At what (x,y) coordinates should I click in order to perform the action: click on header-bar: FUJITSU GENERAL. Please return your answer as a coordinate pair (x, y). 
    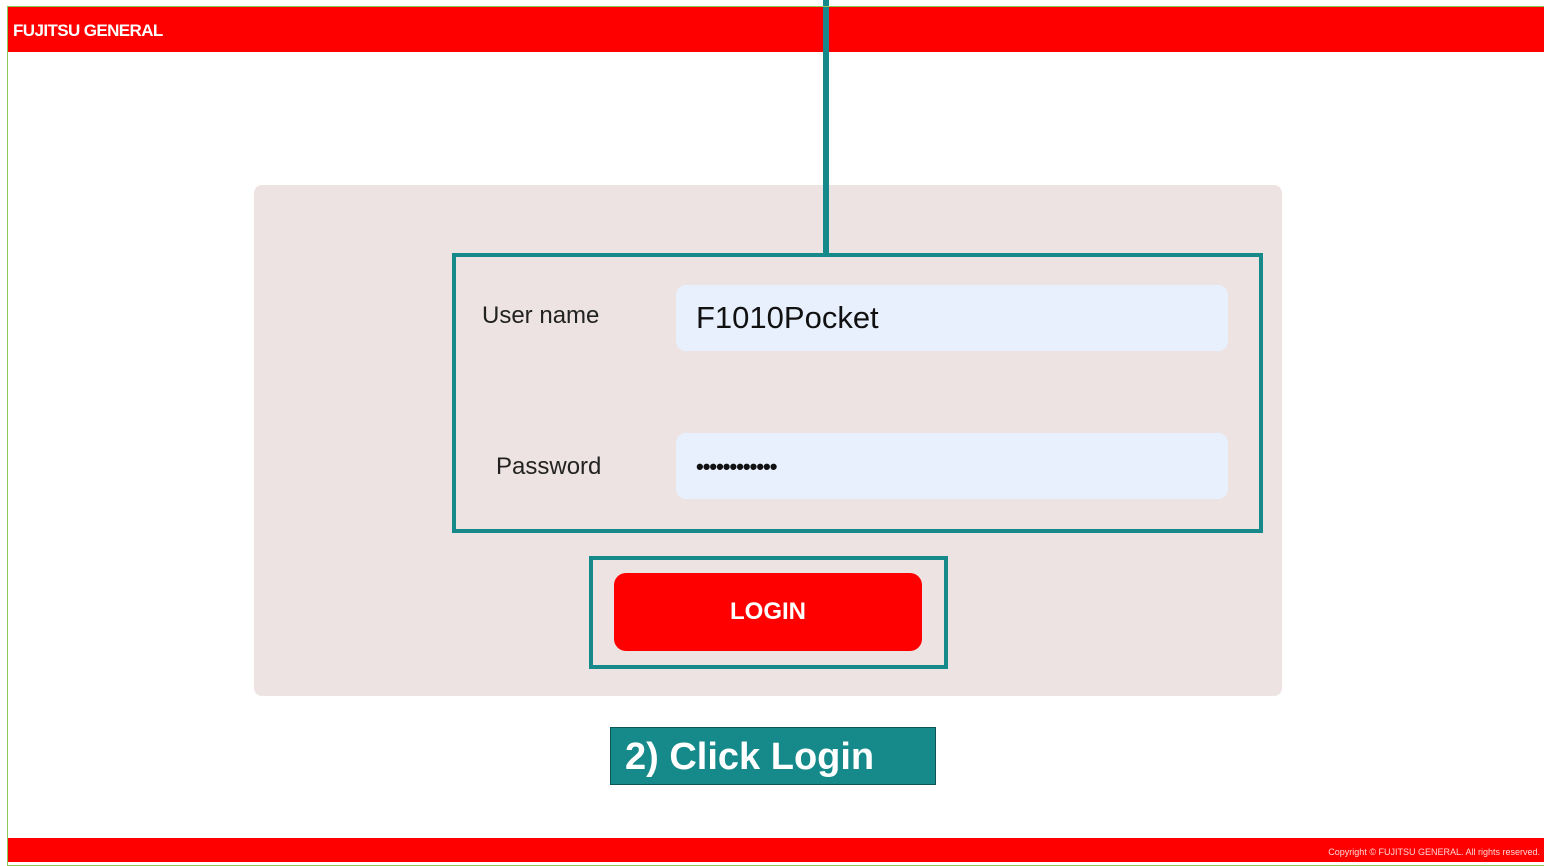
    Looking at the image, I should click on (776, 29).